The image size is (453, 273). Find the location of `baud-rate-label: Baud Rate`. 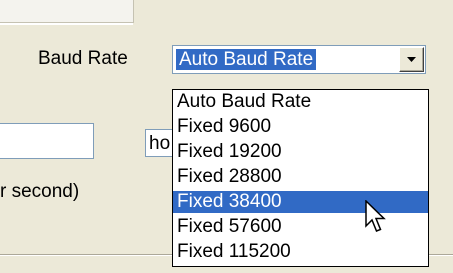

baud-rate-label: Baud Rate is located at coordinates (83, 58).